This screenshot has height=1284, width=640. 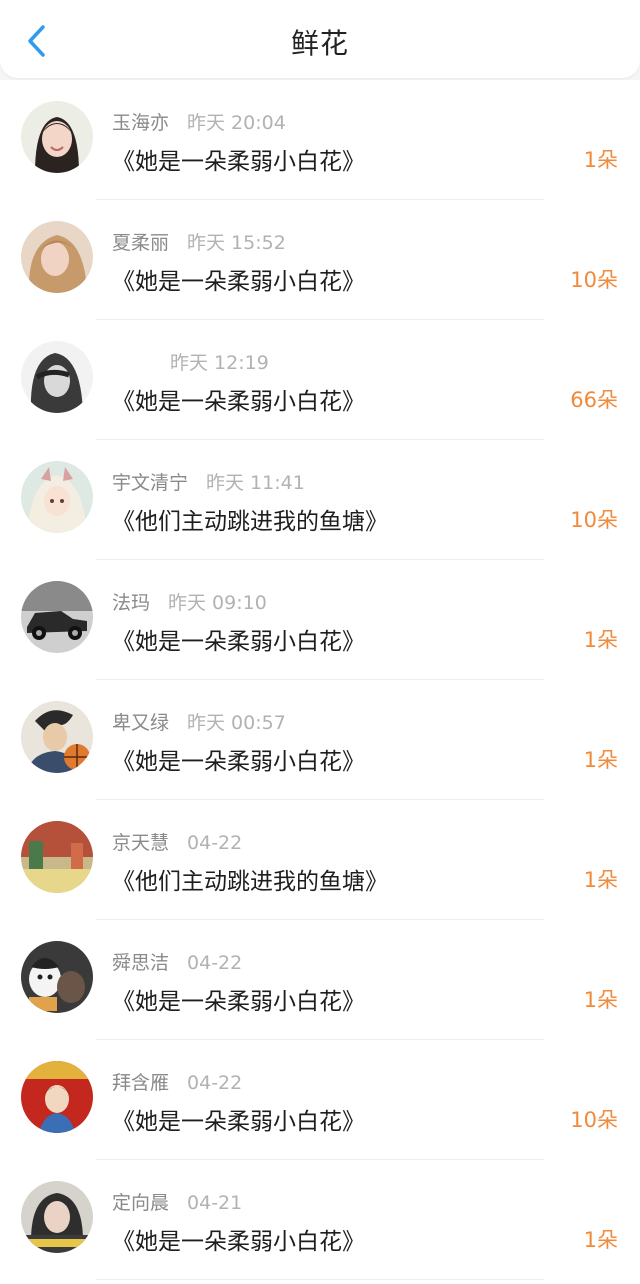 What do you see at coordinates (141, 123) in the screenshot?
I see `sender-name: 玉海亦` at bounding box center [141, 123].